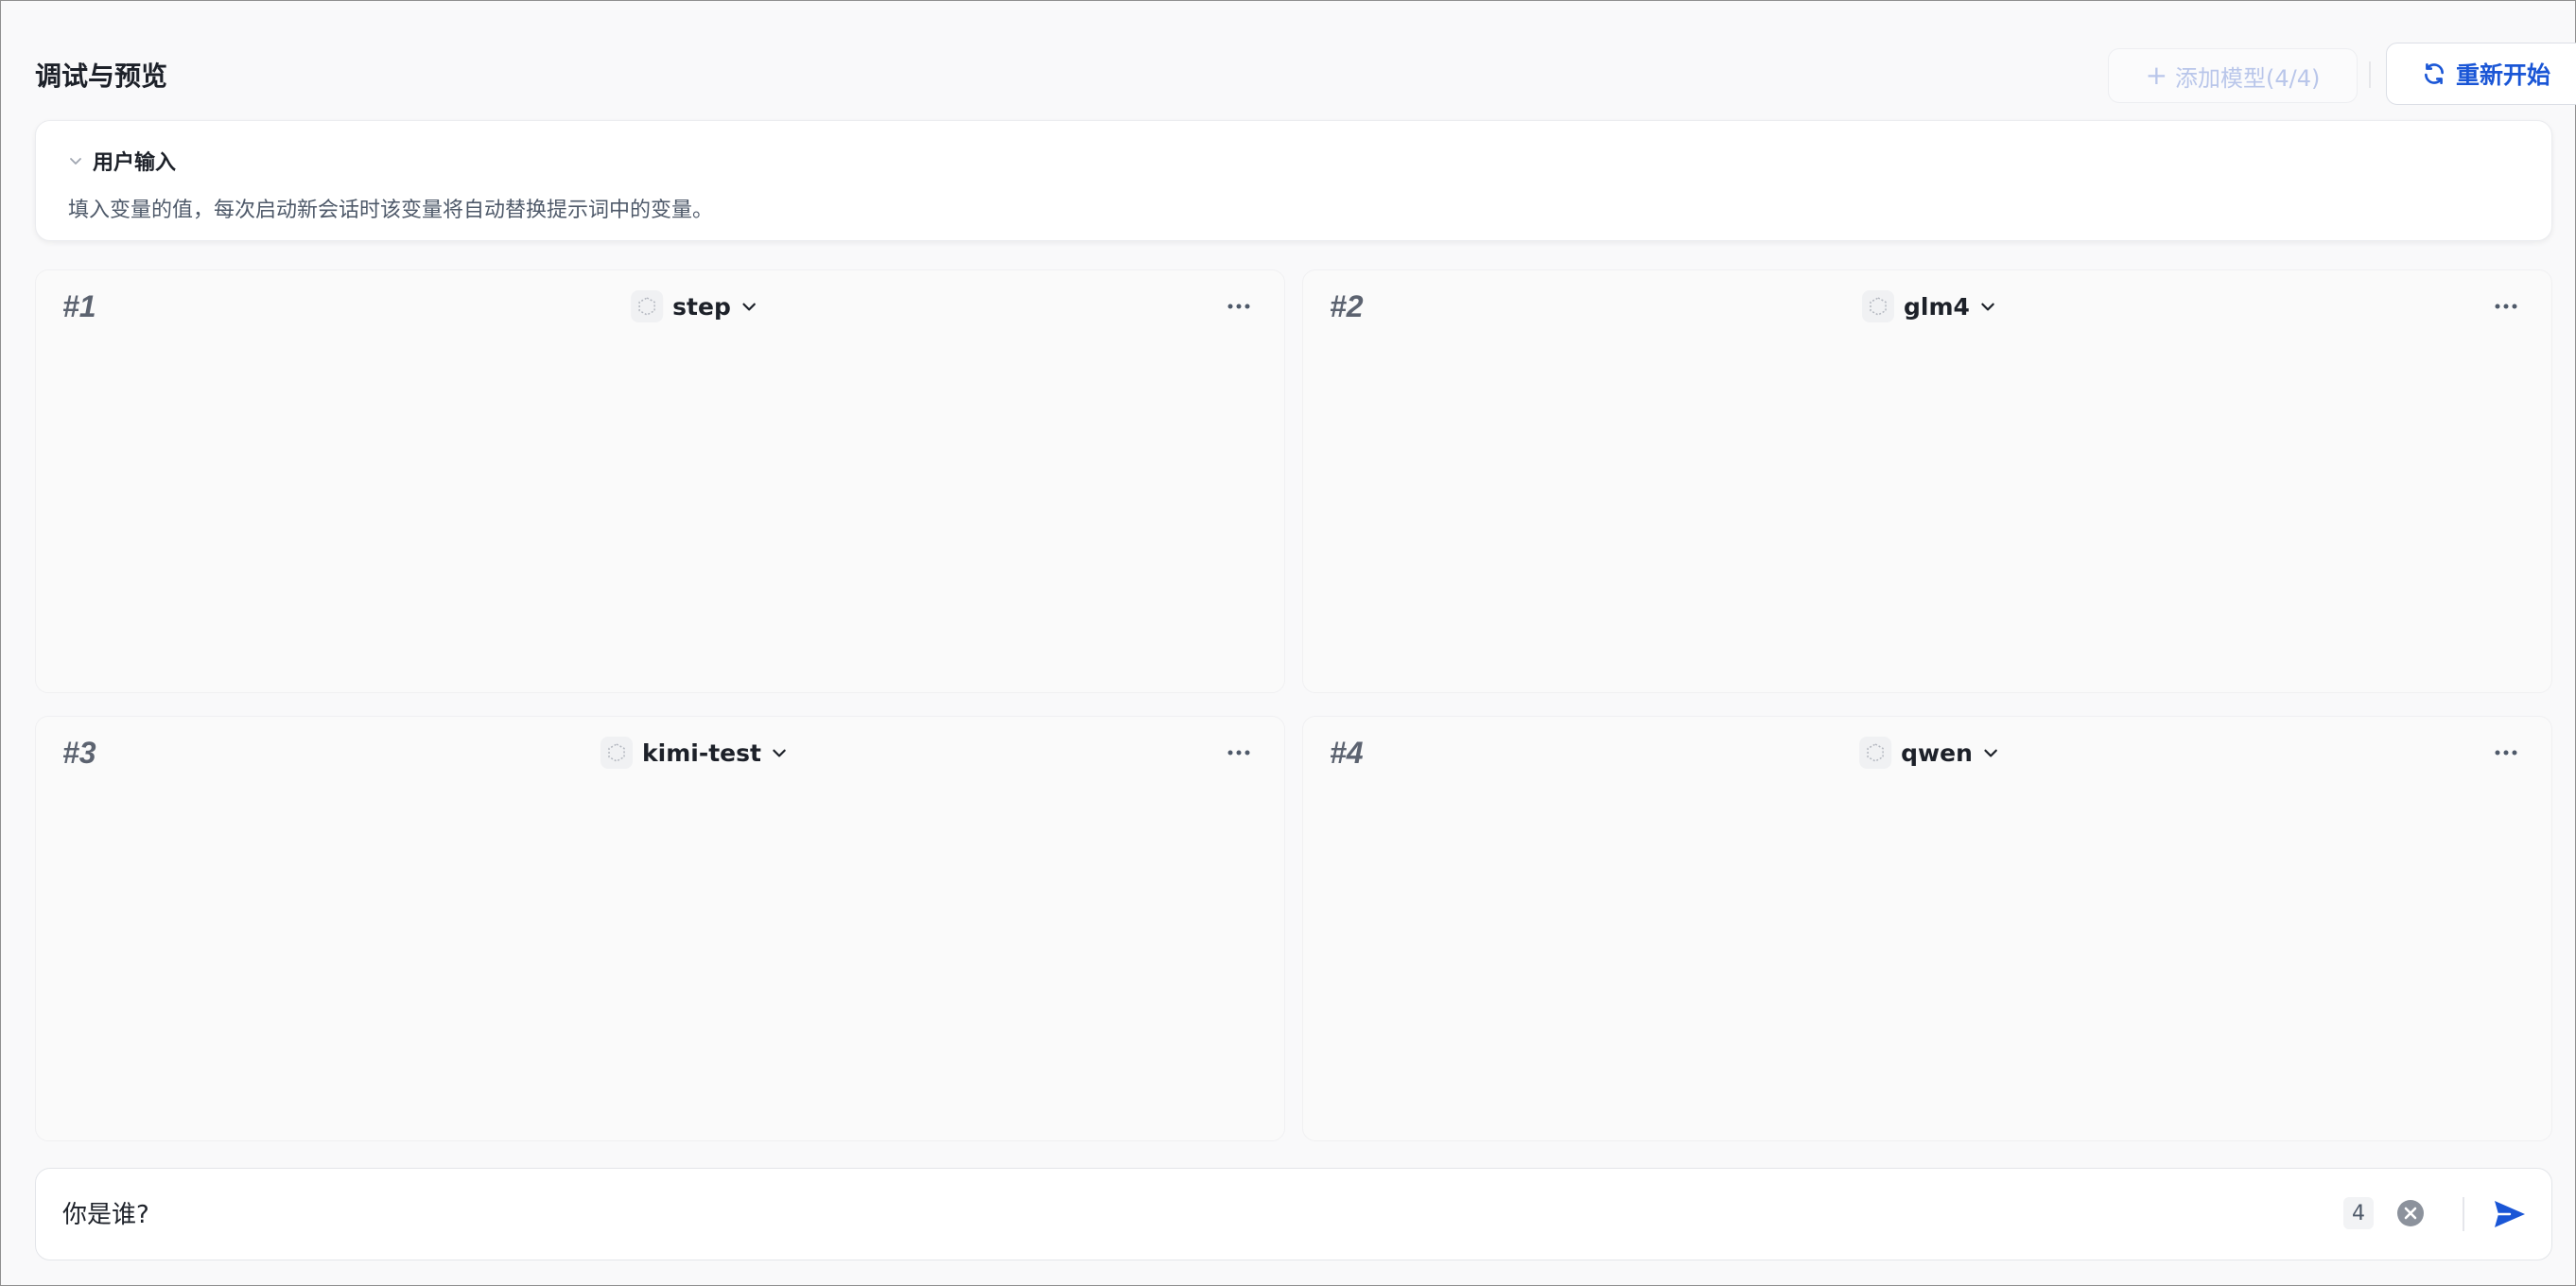  Describe the element at coordinates (2502, 75) in the screenshot. I see `restart-label: 重新开始` at that location.